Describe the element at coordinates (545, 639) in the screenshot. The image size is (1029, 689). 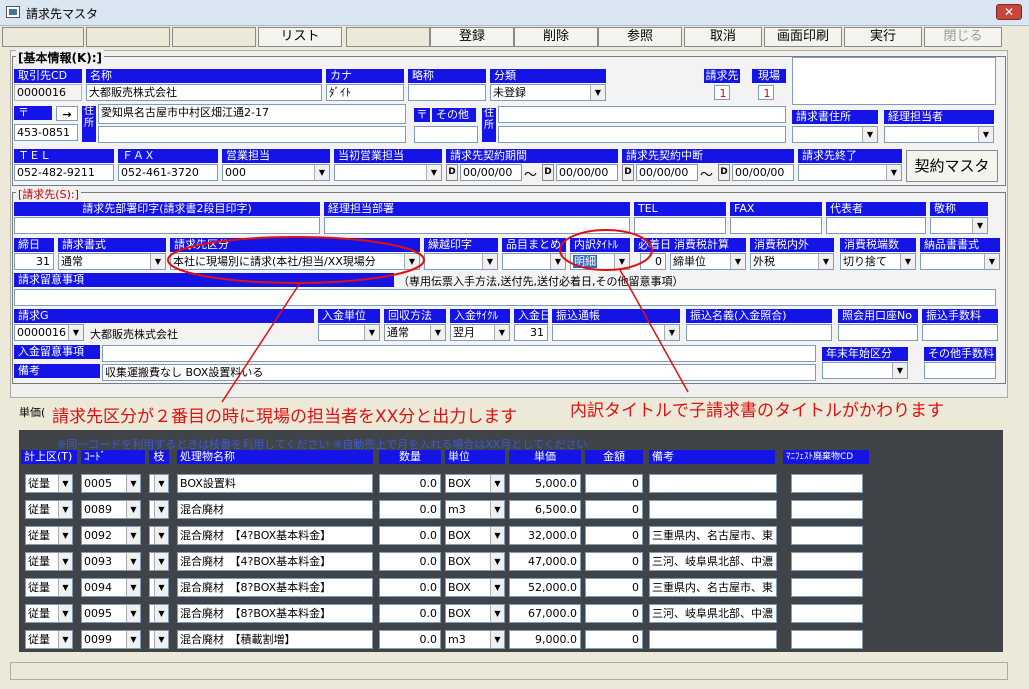
I see `price-field: 9,000.0` at that location.